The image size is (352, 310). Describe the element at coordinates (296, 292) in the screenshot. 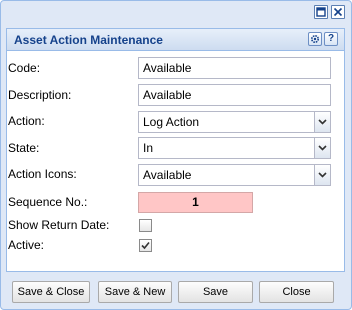

I see `close-button: Close` at that location.